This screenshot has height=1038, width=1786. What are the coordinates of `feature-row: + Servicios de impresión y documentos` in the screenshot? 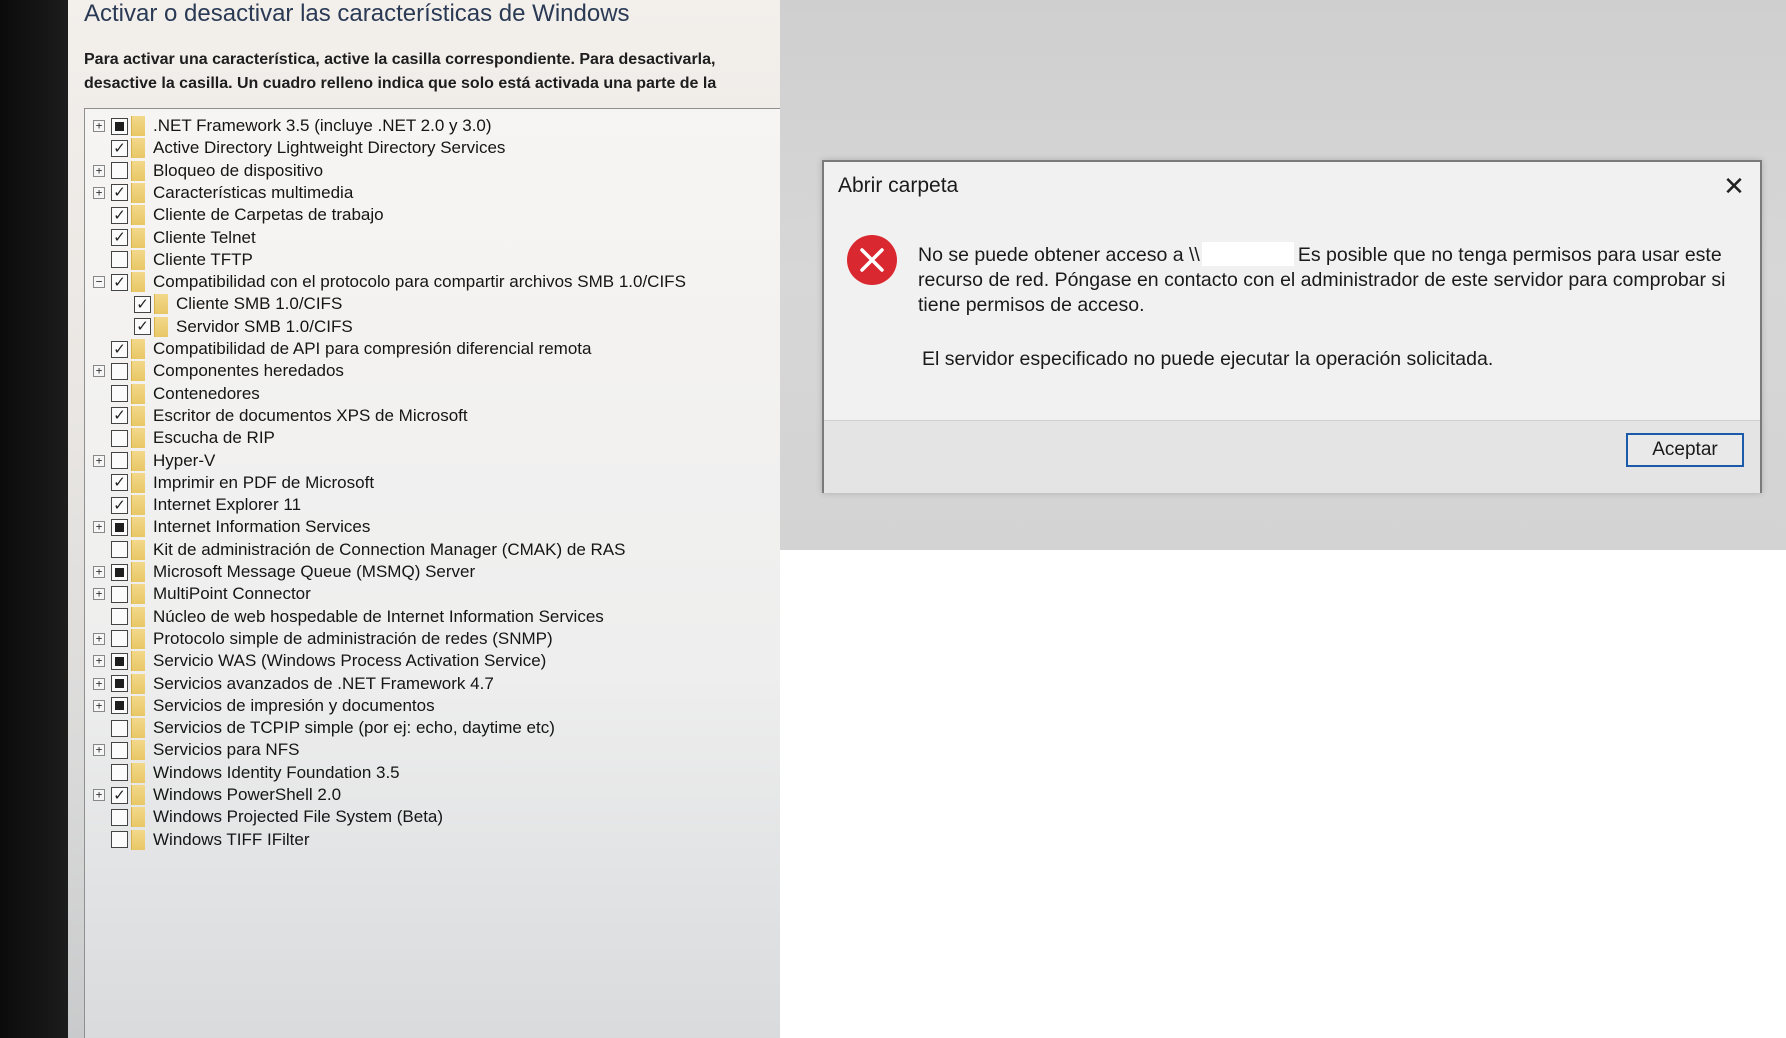 It's located at (264, 706).